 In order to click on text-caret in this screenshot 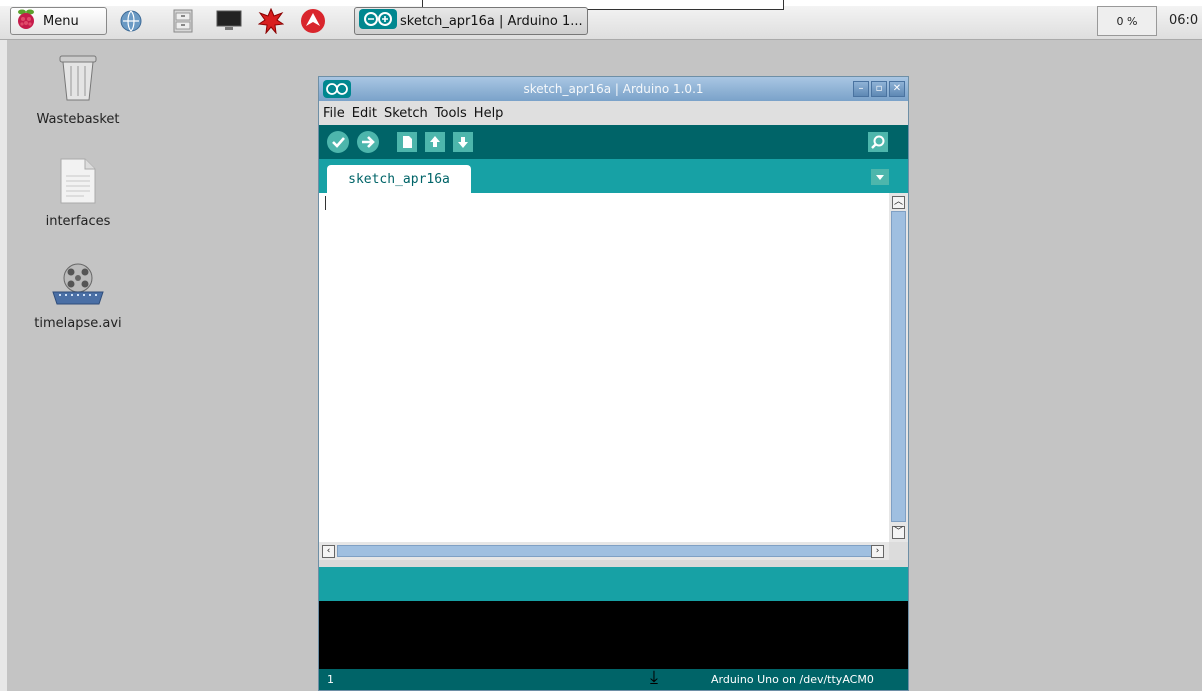, I will do `click(325, 203)`.